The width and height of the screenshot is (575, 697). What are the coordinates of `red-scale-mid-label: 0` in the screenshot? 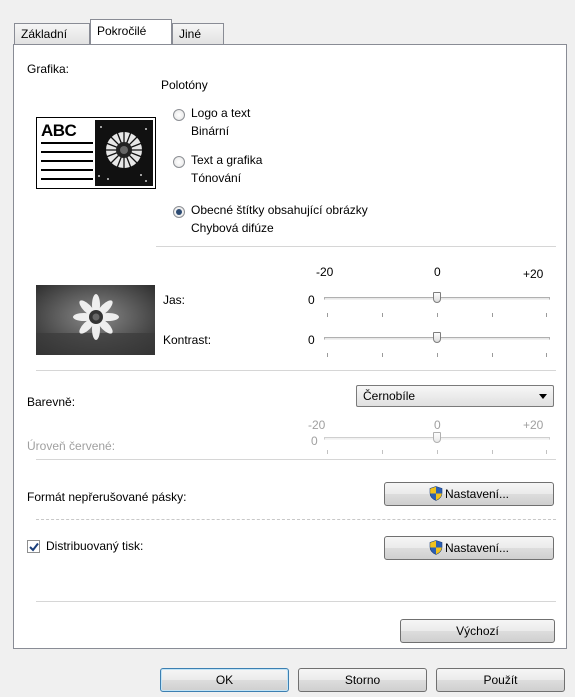 It's located at (437, 425).